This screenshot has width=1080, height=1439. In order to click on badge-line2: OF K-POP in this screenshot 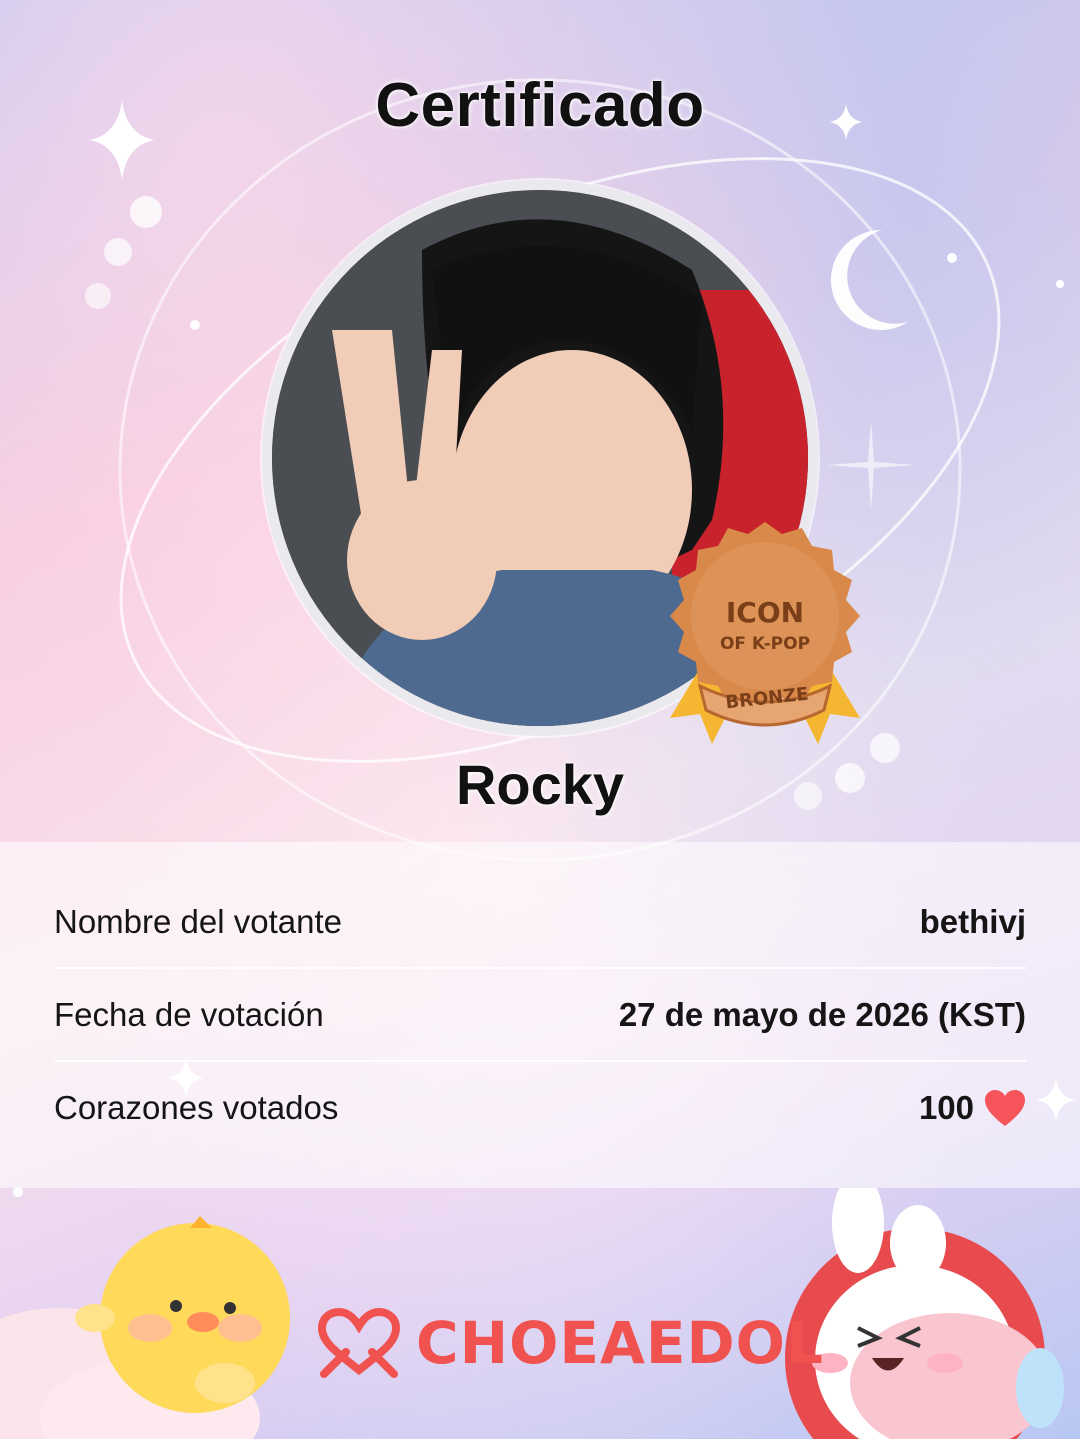, I will do `click(765, 644)`.